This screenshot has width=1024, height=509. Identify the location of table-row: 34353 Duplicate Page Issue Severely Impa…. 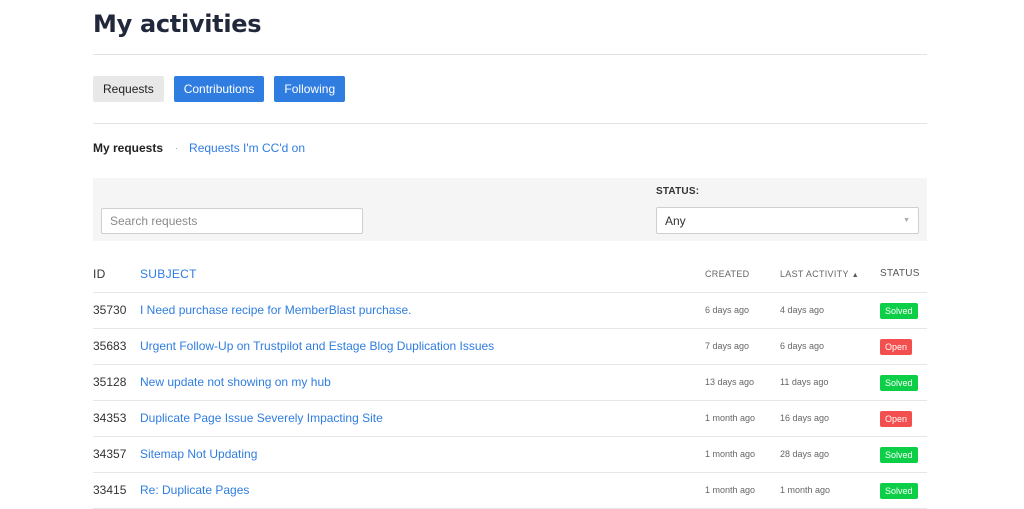
(510, 418).